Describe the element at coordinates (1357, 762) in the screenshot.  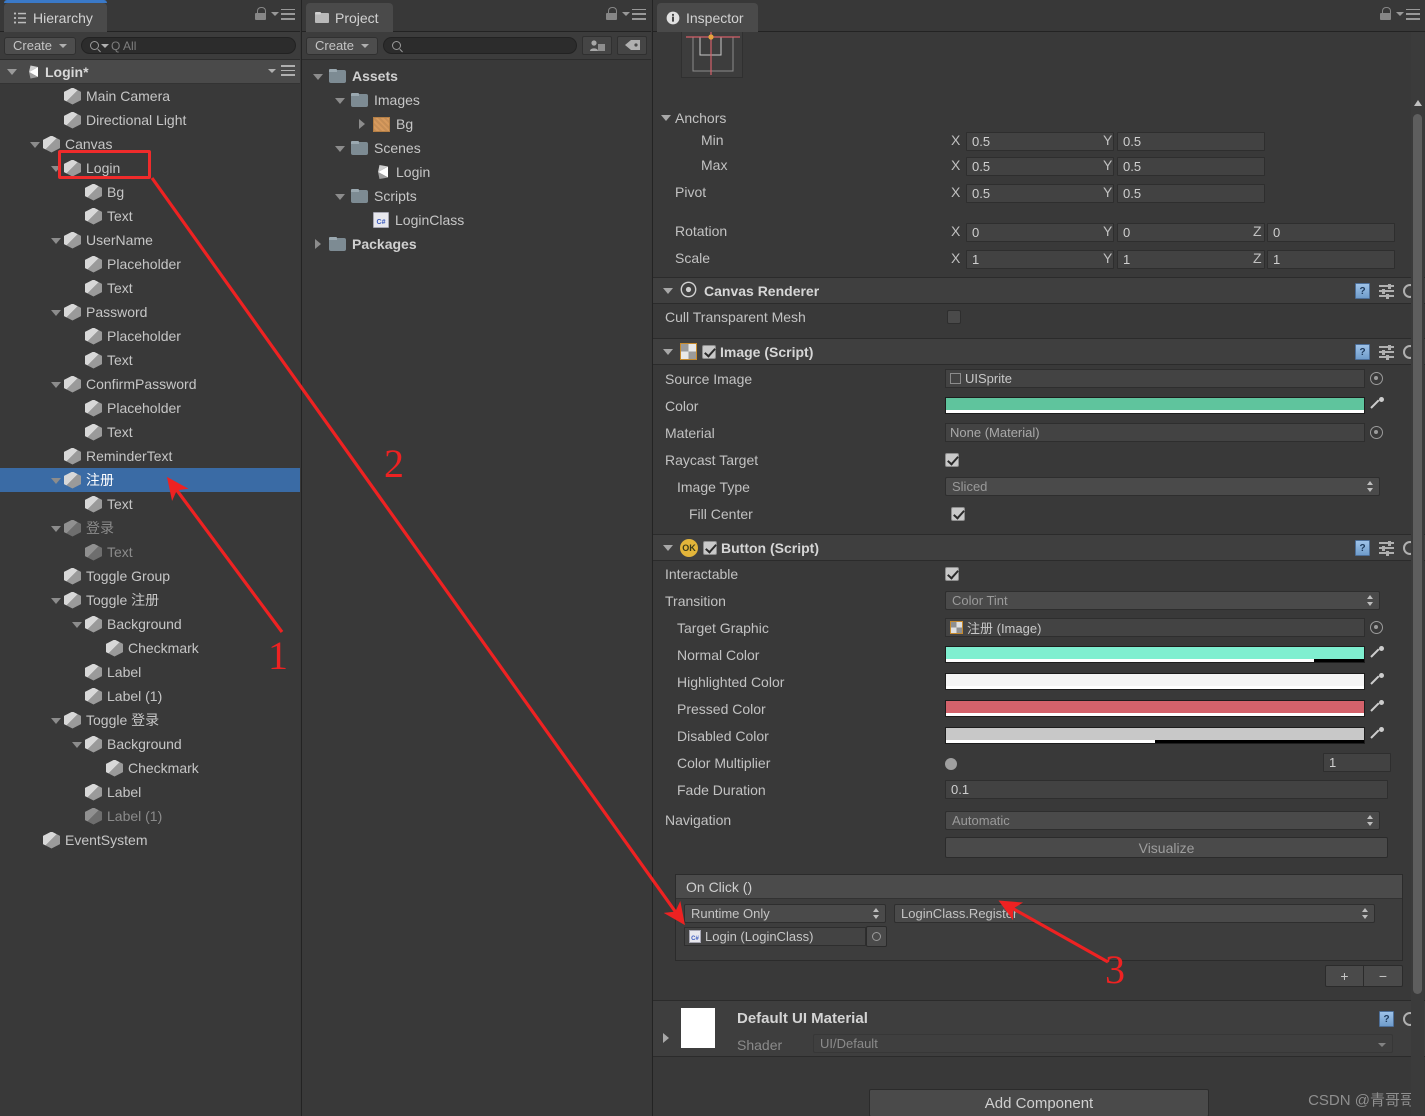
I see `color-multiplier-field: 1` at that location.